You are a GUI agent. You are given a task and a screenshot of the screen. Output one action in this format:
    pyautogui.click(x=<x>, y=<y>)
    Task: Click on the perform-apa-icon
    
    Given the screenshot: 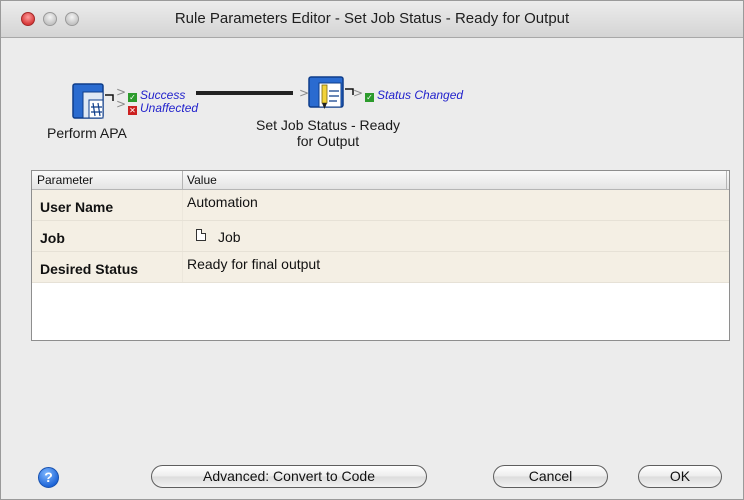 What is the action you would take?
    pyautogui.click(x=93, y=101)
    